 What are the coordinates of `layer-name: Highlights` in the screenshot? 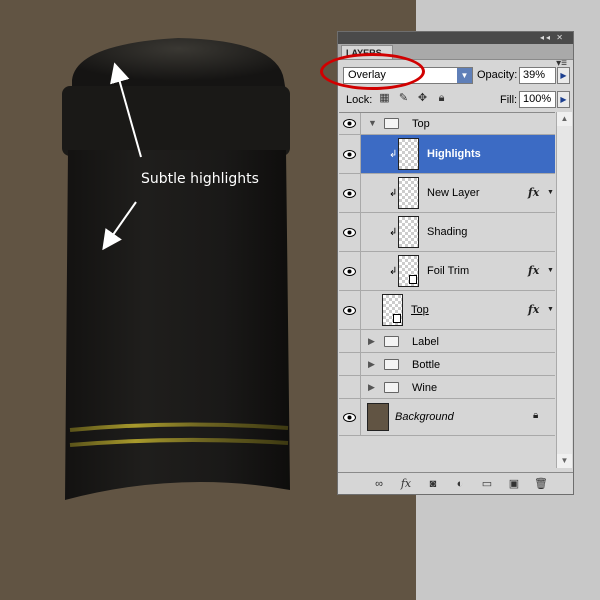 It's located at (454, 154).